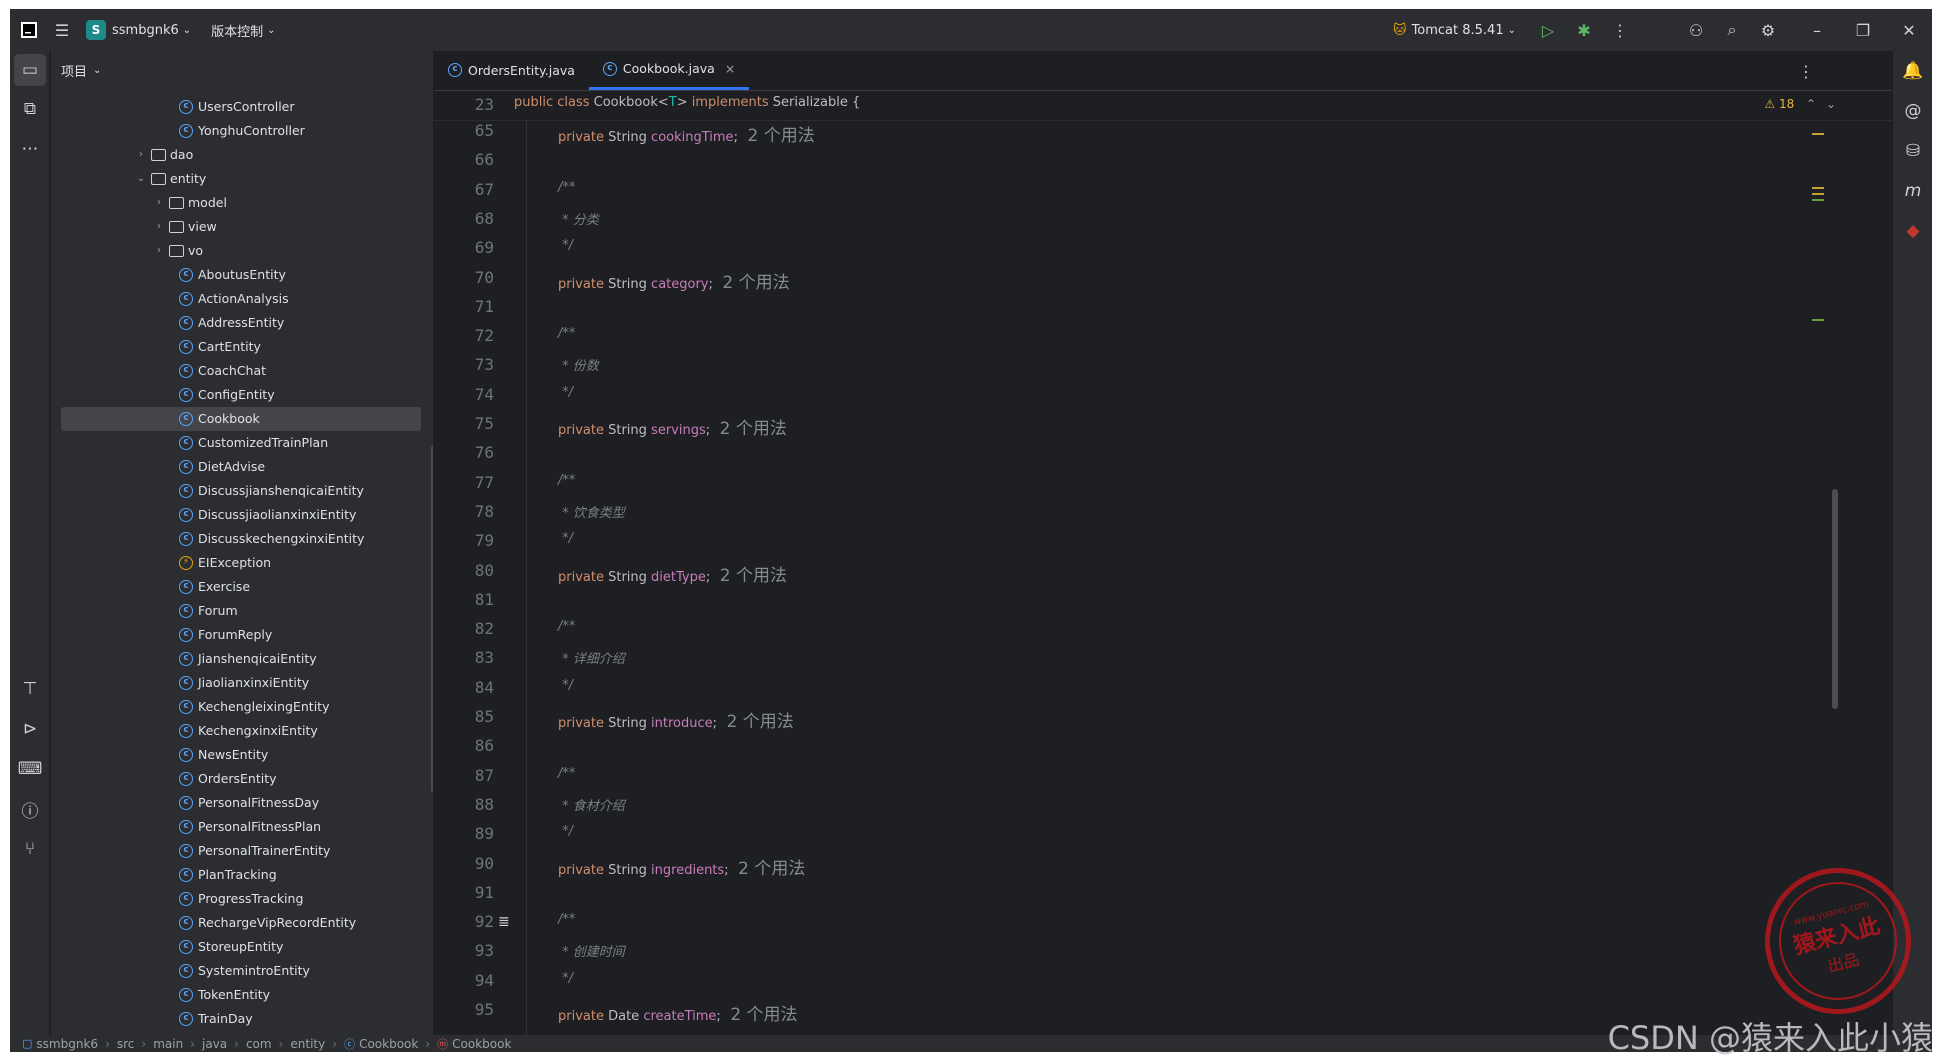 The height and width of the screenshot is (1061, 1941). Describe the element at coordinates (242, 731) in the screenshot. I see `tree-row: c KechengxinxiEntity` at that location.